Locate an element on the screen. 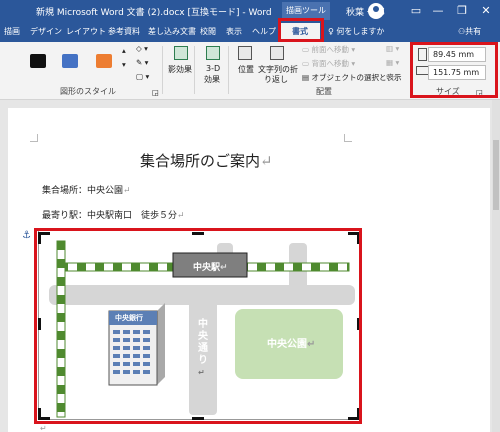 This screenshot has width=500, height=432. scroll-thumb is located at coordinates (496, 175).